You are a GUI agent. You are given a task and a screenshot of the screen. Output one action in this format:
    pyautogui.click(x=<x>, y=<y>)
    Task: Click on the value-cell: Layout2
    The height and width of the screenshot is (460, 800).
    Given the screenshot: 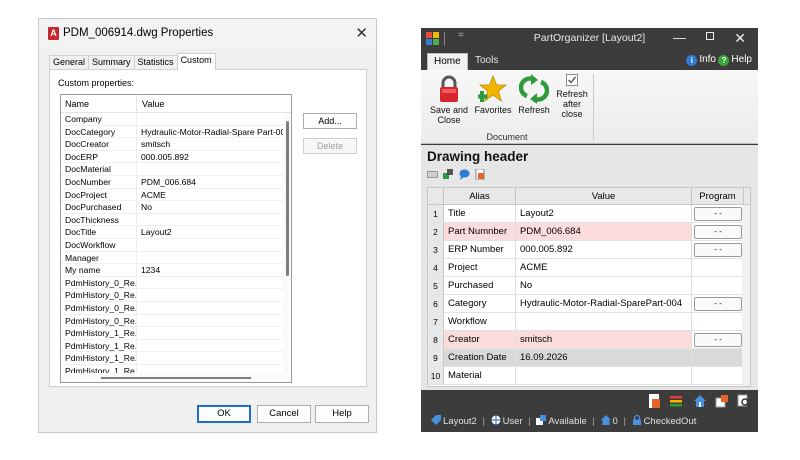 What is the action you would take?
    pyautogui.click(x=604, y=213)
    